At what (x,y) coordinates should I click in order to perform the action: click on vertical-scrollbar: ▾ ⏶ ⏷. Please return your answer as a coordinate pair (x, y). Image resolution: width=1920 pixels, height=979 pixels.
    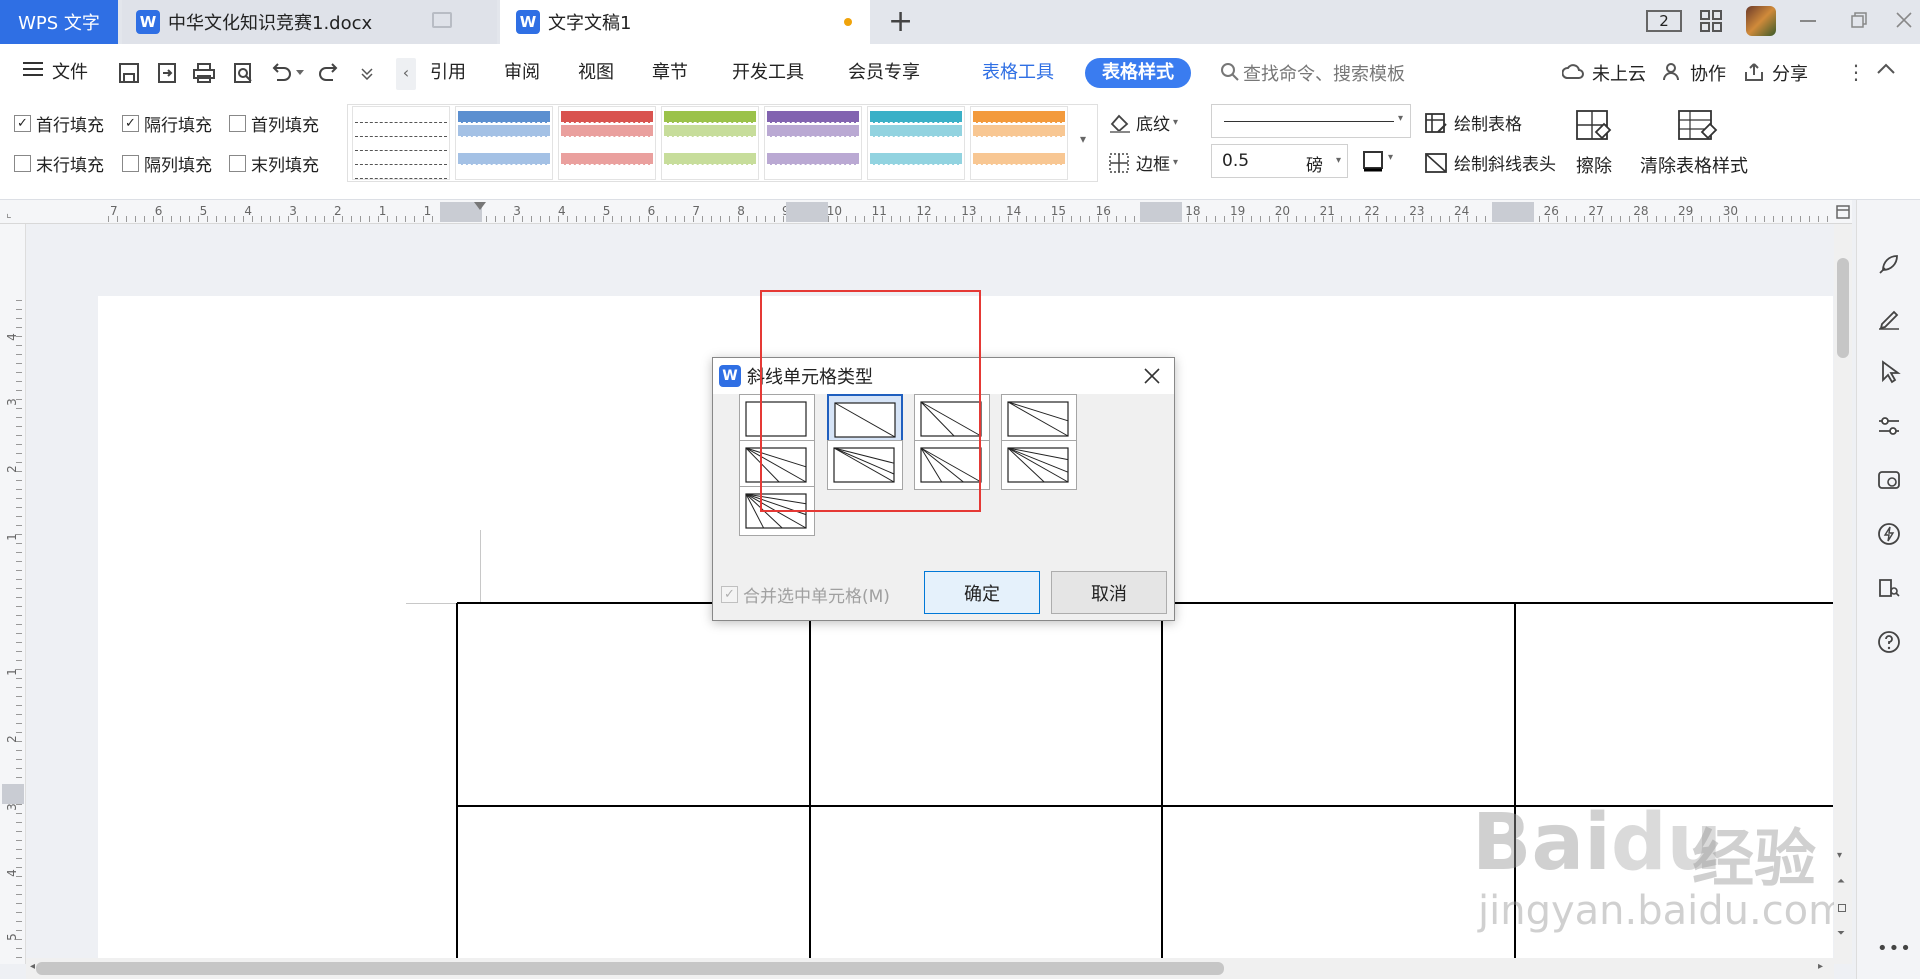
    Looking at the image, I should click on (1843, 594).